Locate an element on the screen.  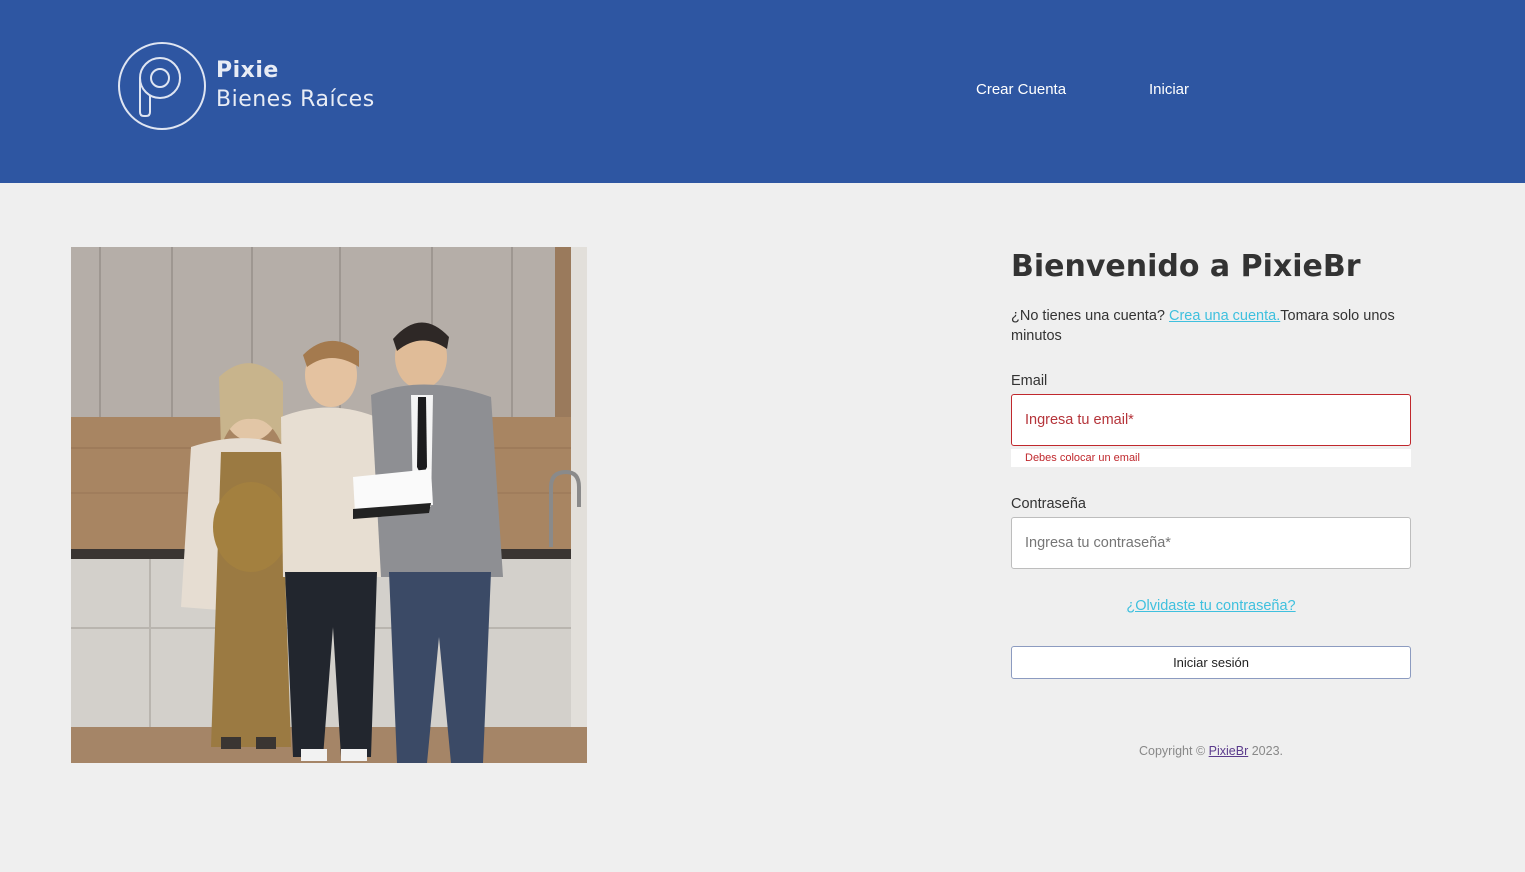
copyright-prefix: Copyright © is located at coordinates (1173, 751).